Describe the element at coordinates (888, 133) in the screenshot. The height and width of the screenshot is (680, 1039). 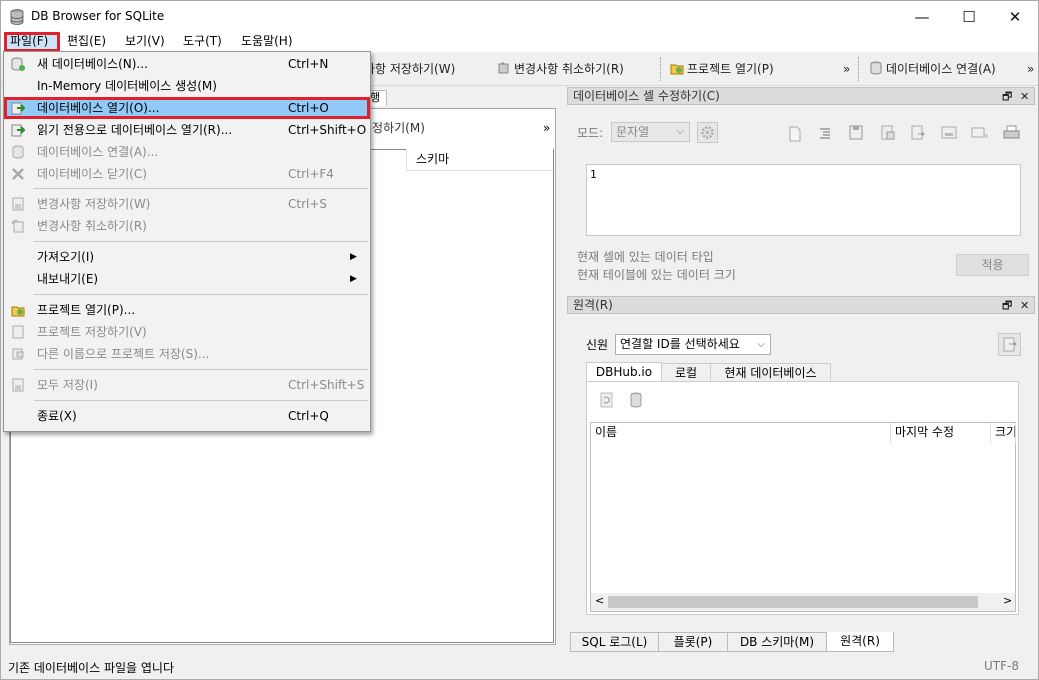
I see `export-icon` at that location.